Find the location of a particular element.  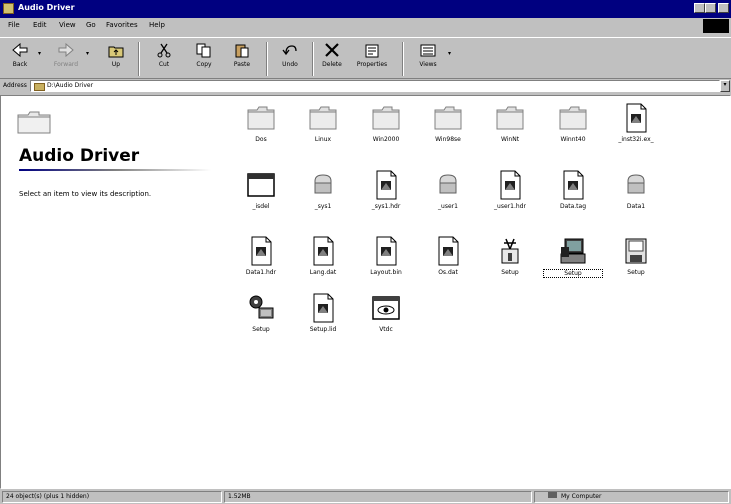

file-name: Data1 is located at coordinates (636, 206).